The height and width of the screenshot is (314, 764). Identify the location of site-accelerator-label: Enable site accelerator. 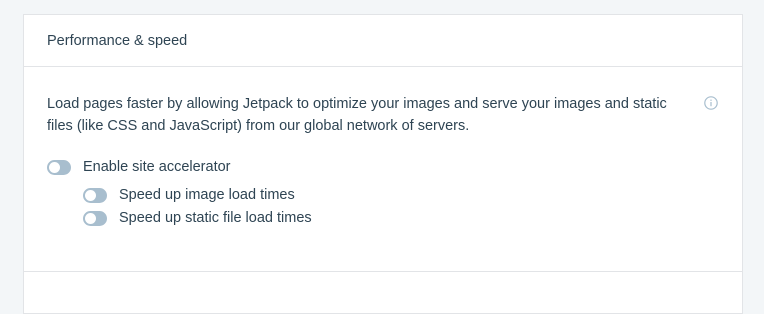
(157, 167).